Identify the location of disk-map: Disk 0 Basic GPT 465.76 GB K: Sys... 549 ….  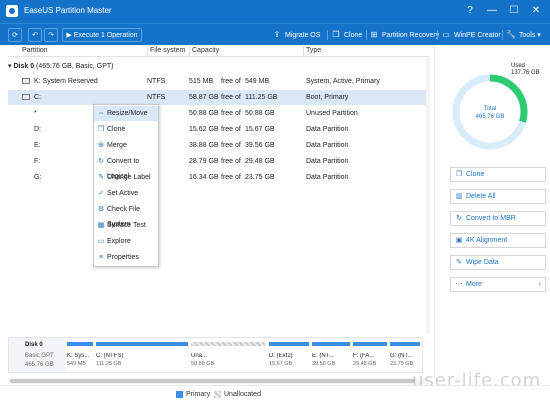
(215, 355).